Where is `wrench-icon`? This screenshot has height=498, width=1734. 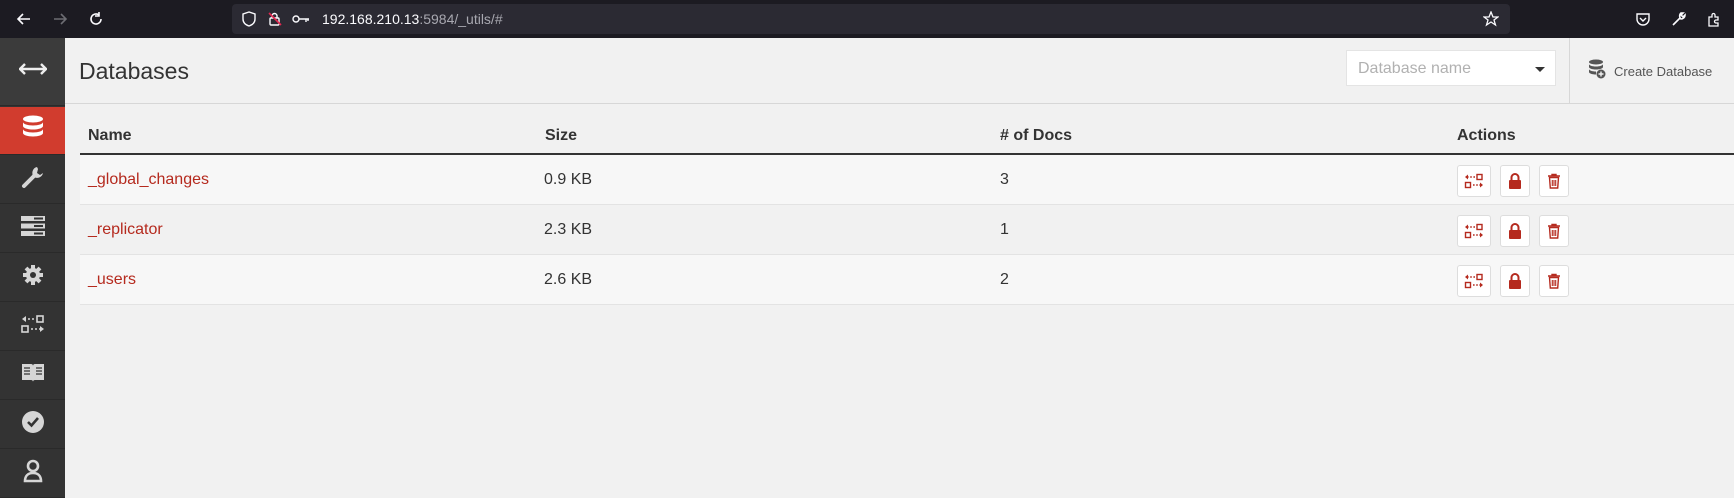 wrench-icon is located at coordinates (33, 179).